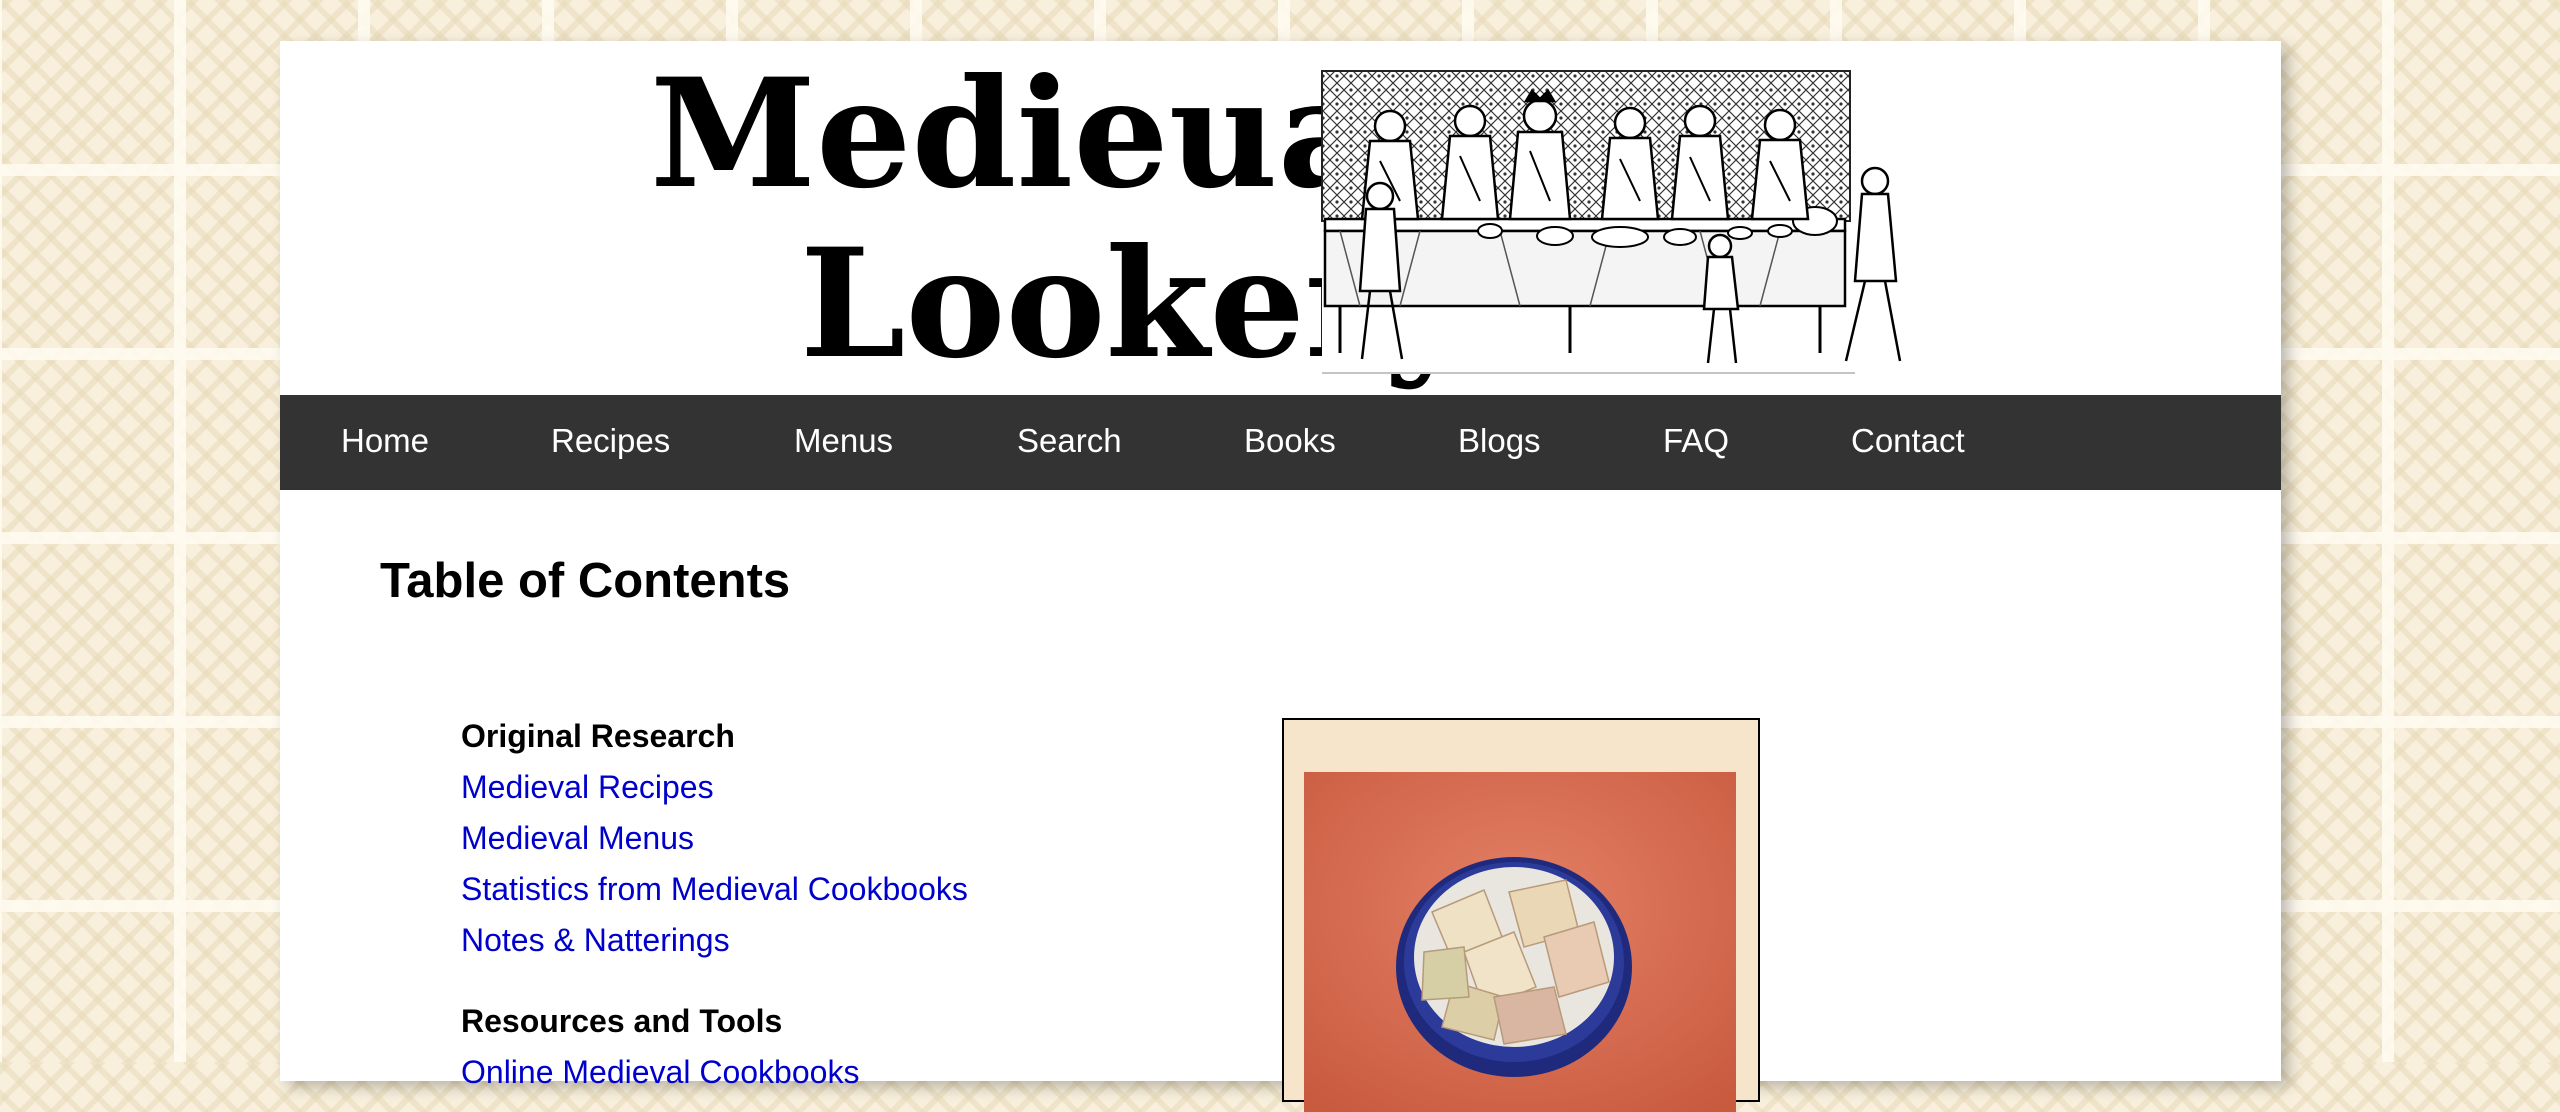 The height and width of the screenshot is (1112, 2560). What do you see at coordinates (587, 787) in the screenshot?
I see `link-medieval-recipes: Medieval Recipes` at bounding box center [587, 787].